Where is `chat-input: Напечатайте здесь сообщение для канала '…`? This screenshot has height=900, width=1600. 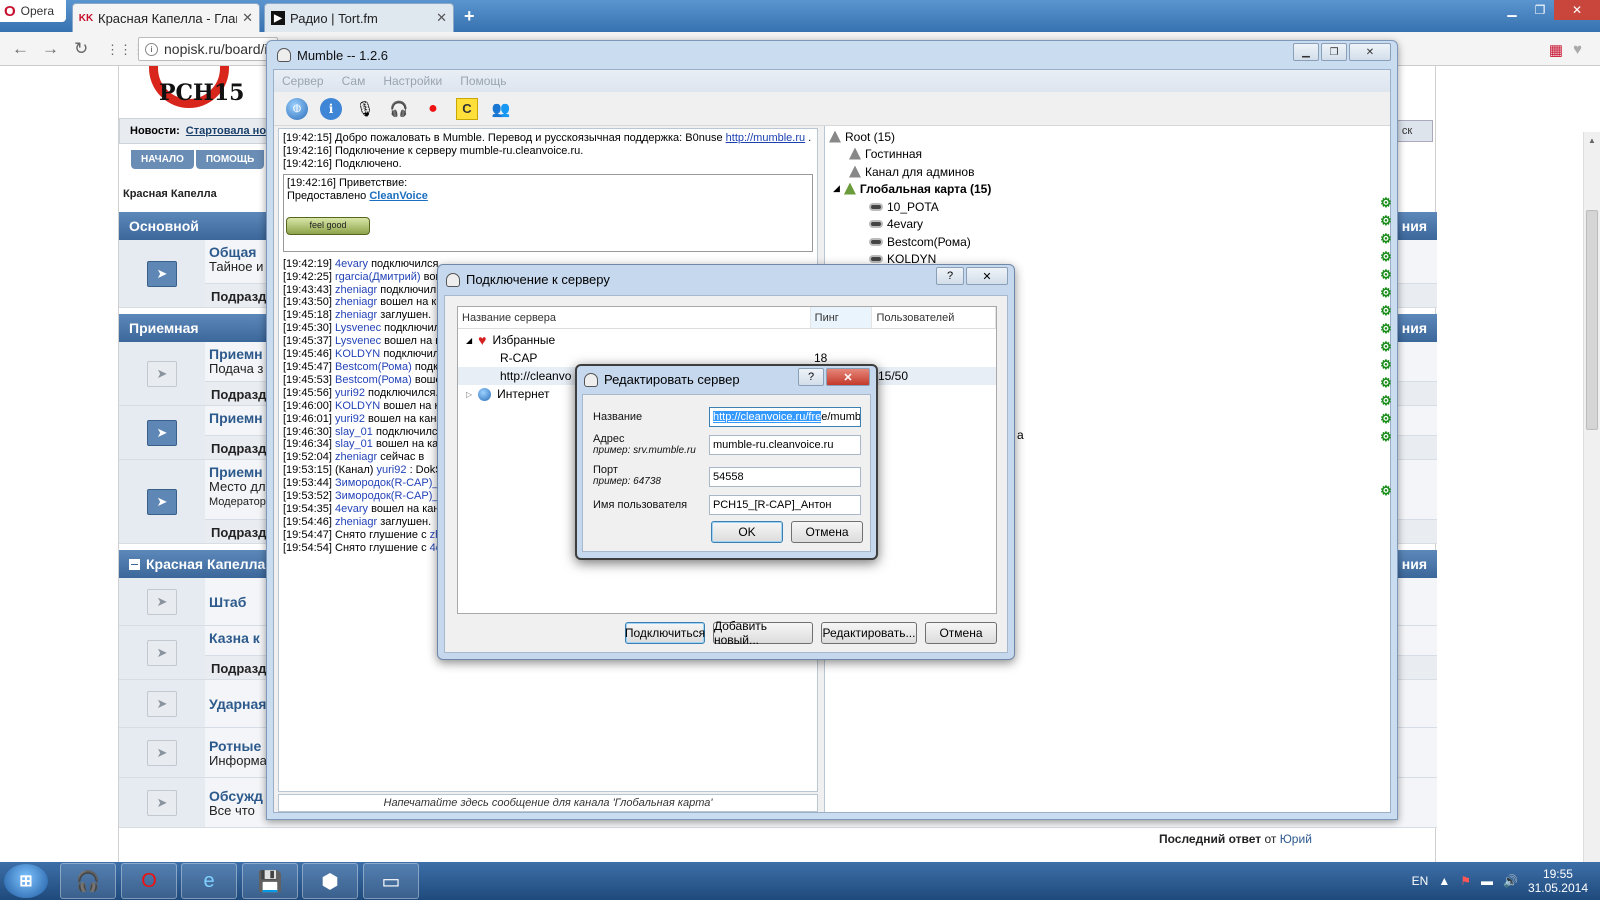
chat-input: Напечатайте здесь сообщение для канала '… is located at coordinates (548, 803).